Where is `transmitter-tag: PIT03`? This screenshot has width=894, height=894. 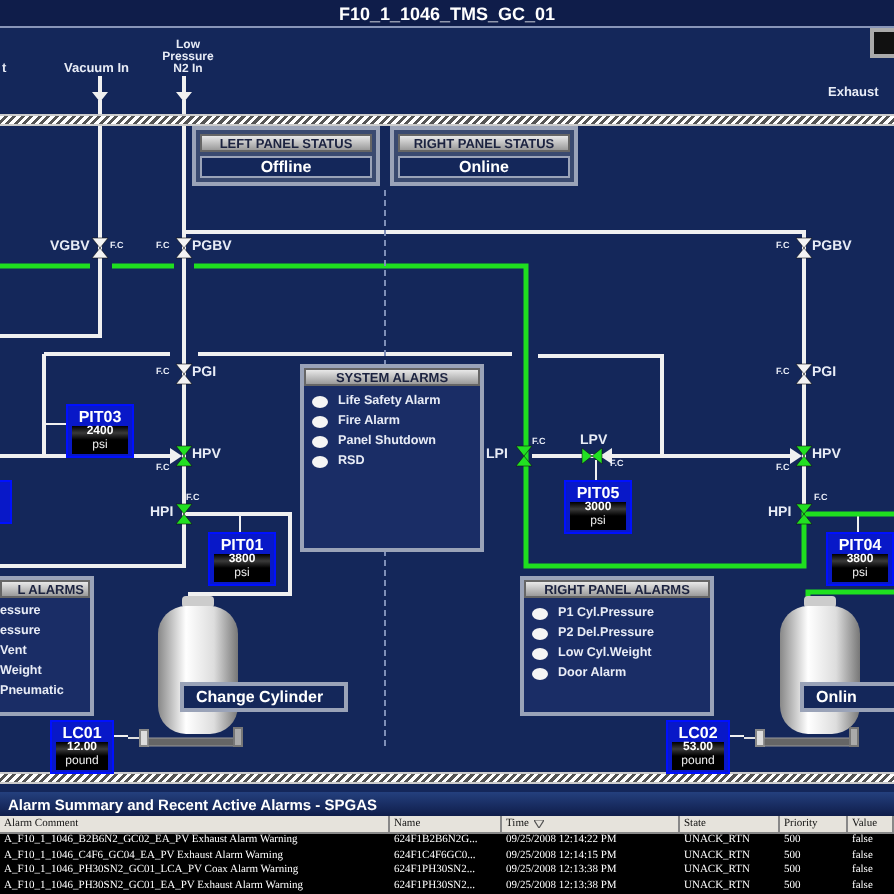 transmitter-tag: PIT03 is located at coordinates (100, 417).